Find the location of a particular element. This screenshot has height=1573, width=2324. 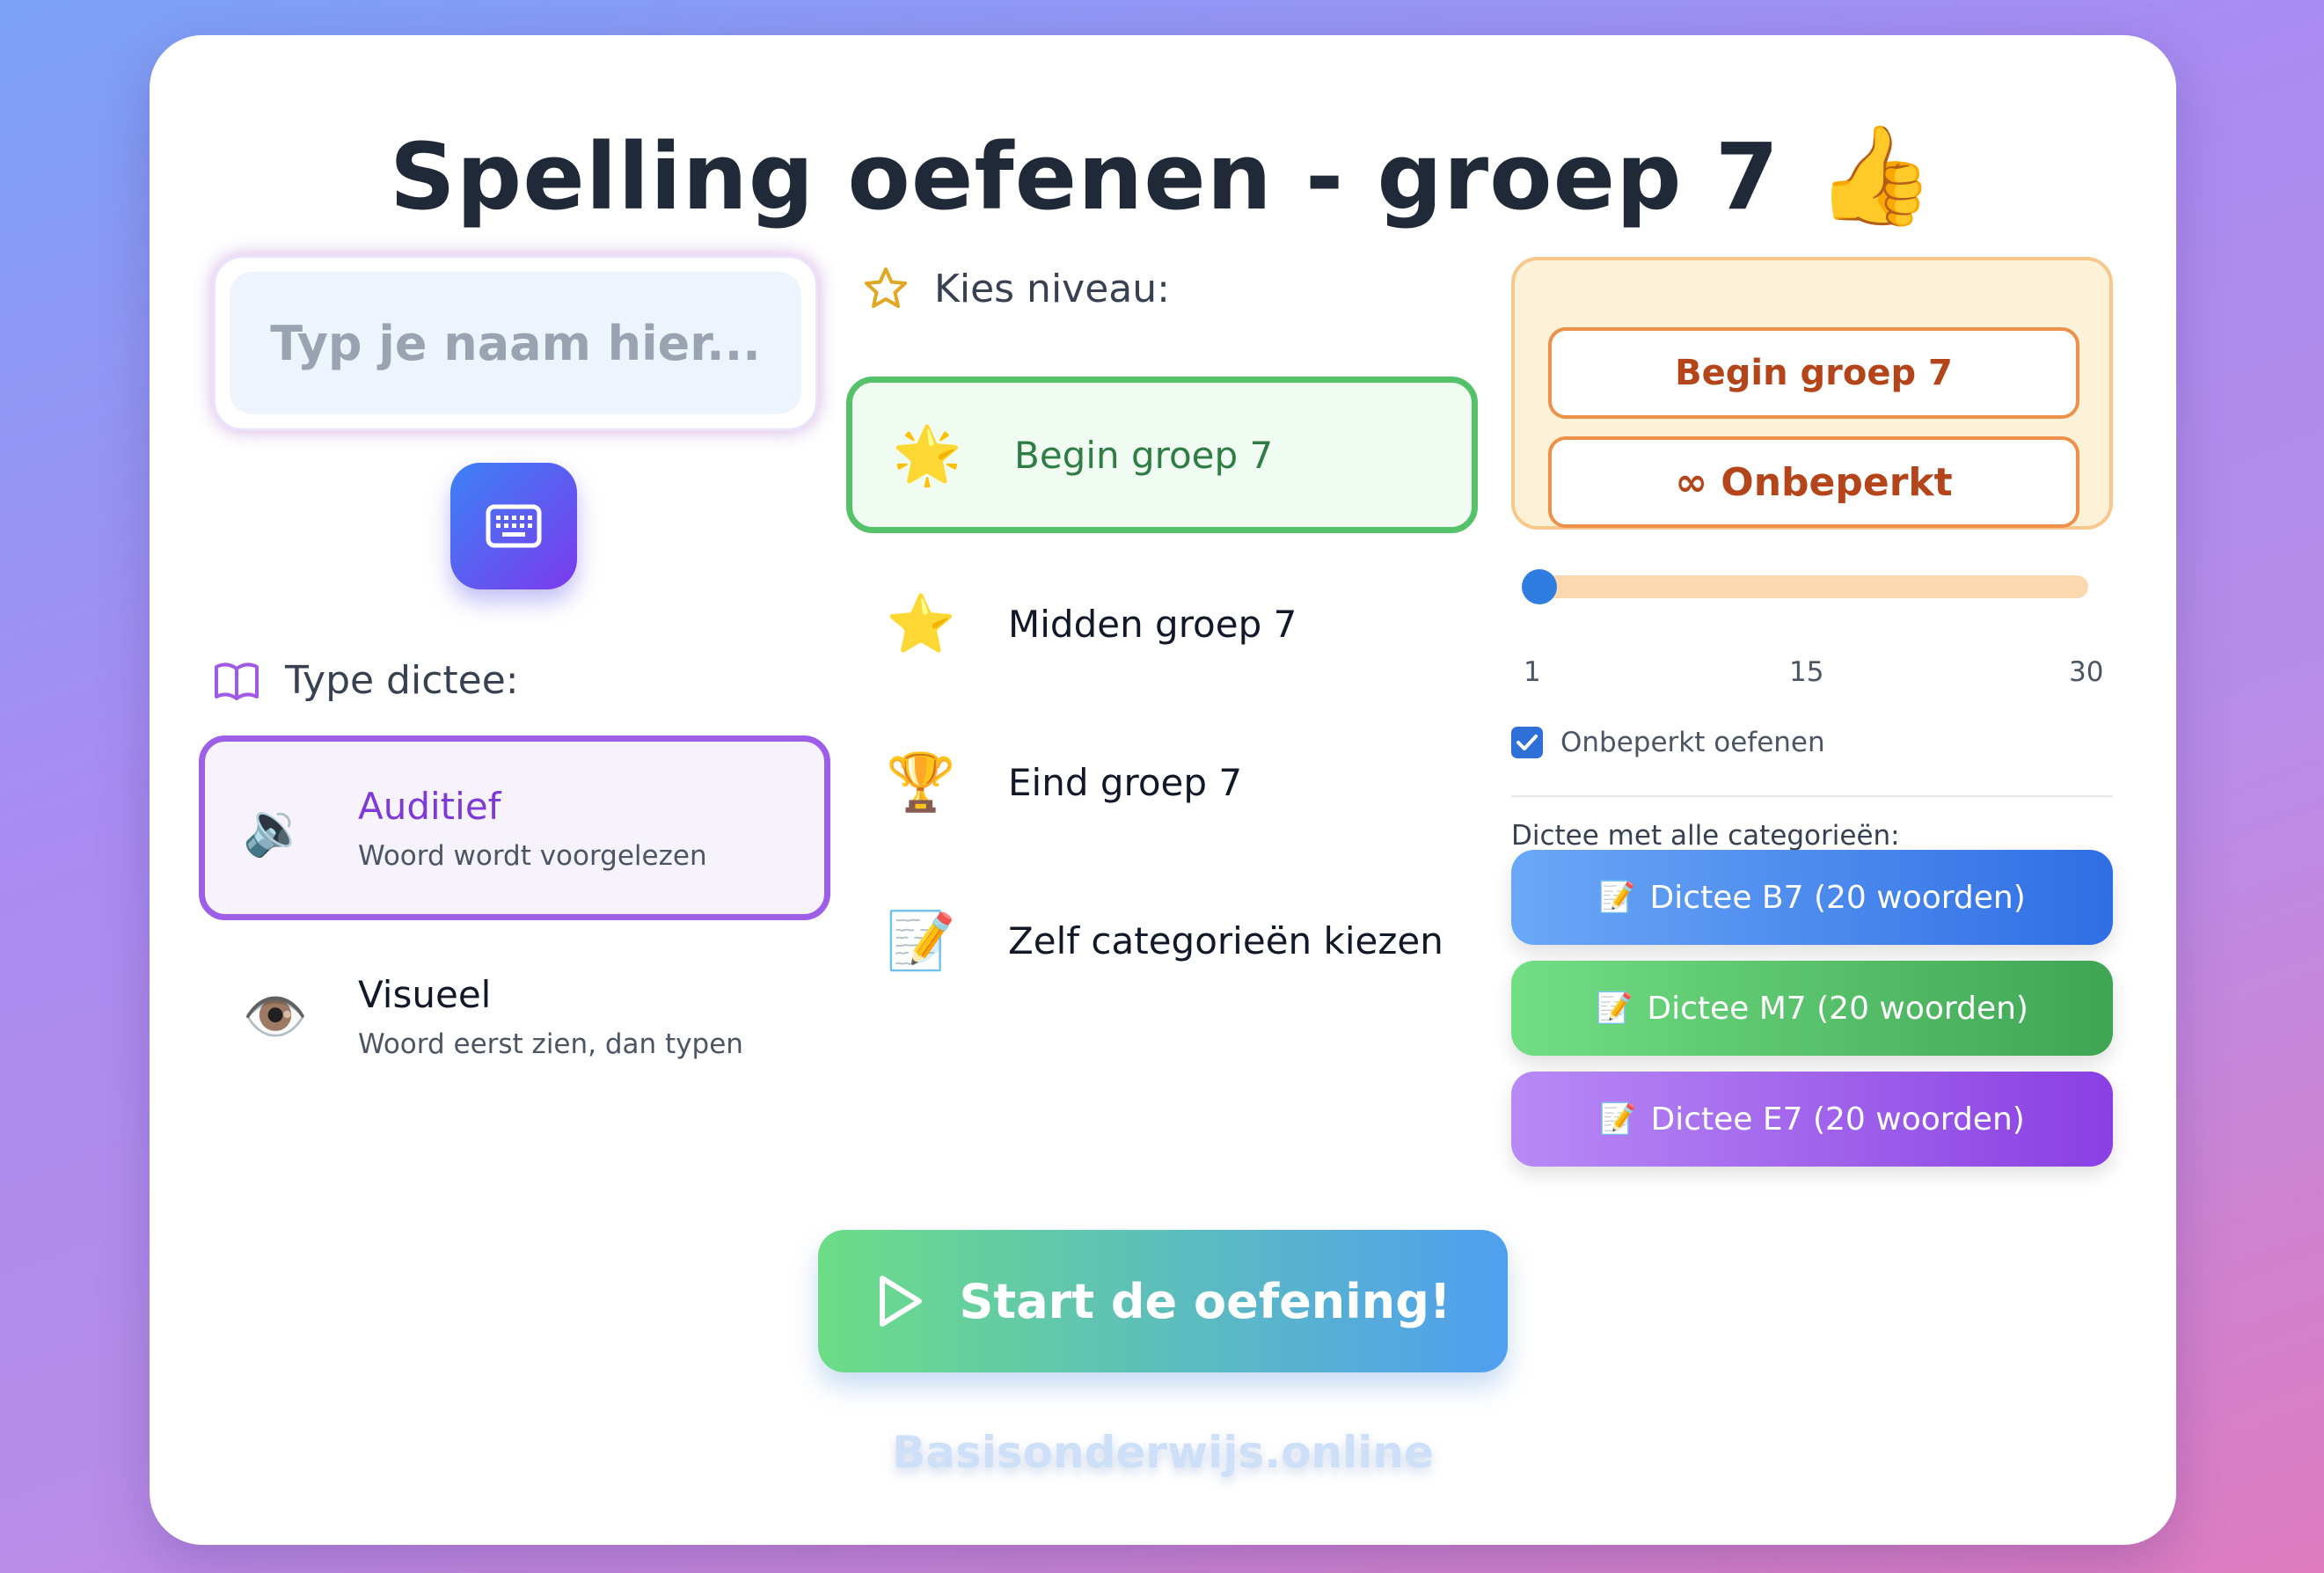

footer-brand: Basisonderwijs.online is located at coordinates (1163, 1452).